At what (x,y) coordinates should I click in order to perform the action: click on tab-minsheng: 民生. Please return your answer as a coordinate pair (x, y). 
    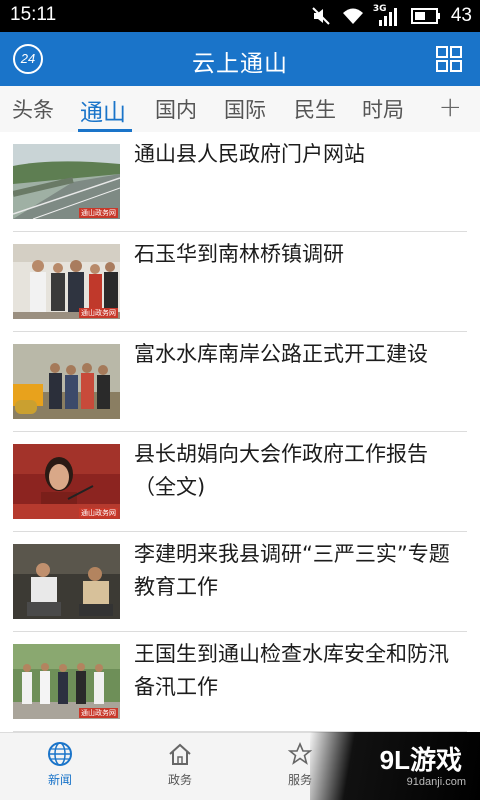
    Looking at the image, I should click on (315, 109).